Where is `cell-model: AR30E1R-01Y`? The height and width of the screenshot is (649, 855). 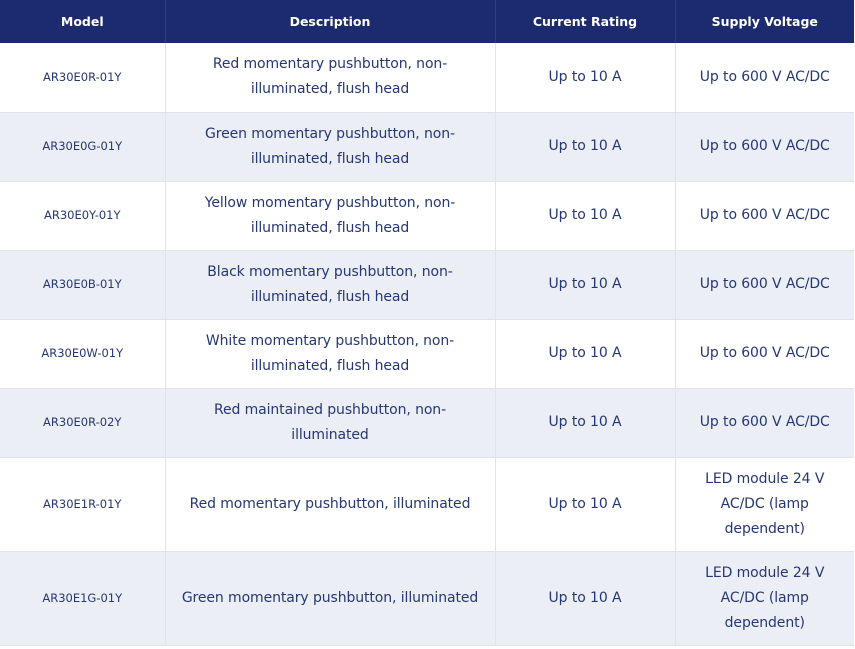
cell-model: AR30E1R-01Y is located at coordinates (83, 504).